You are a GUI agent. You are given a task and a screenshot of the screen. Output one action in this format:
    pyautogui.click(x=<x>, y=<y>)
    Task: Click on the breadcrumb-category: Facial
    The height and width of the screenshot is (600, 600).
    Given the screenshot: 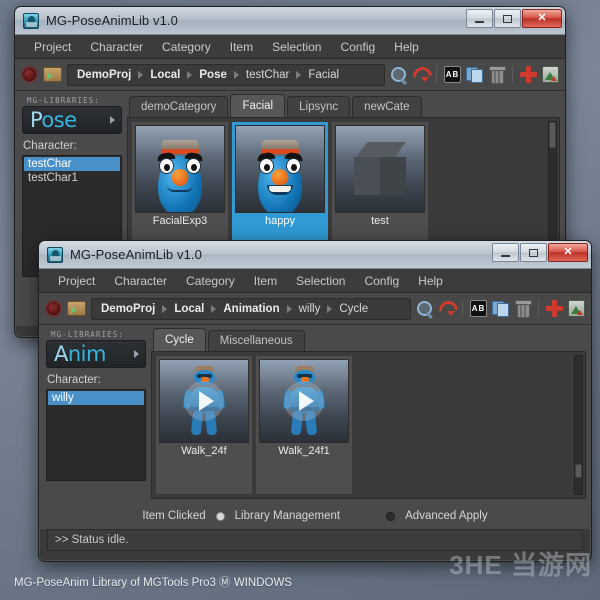 What is the action you would take?
    pyautogui.click(x=323, y=75)
    